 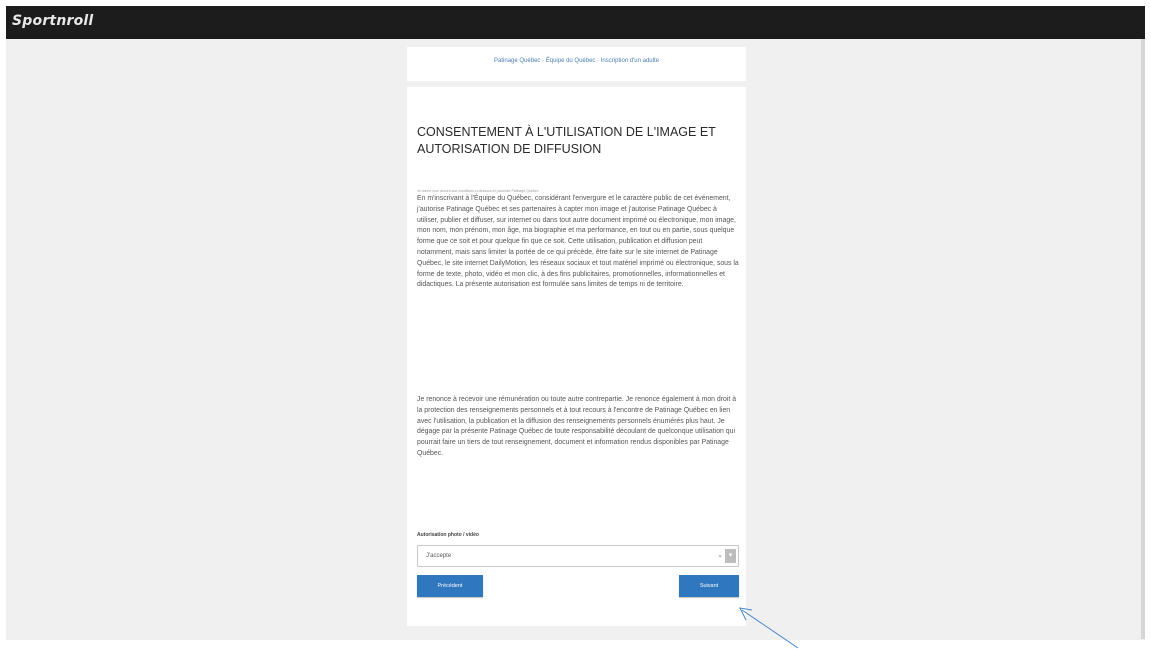 I want to click on arrow-line, so click(x=770, y=629).